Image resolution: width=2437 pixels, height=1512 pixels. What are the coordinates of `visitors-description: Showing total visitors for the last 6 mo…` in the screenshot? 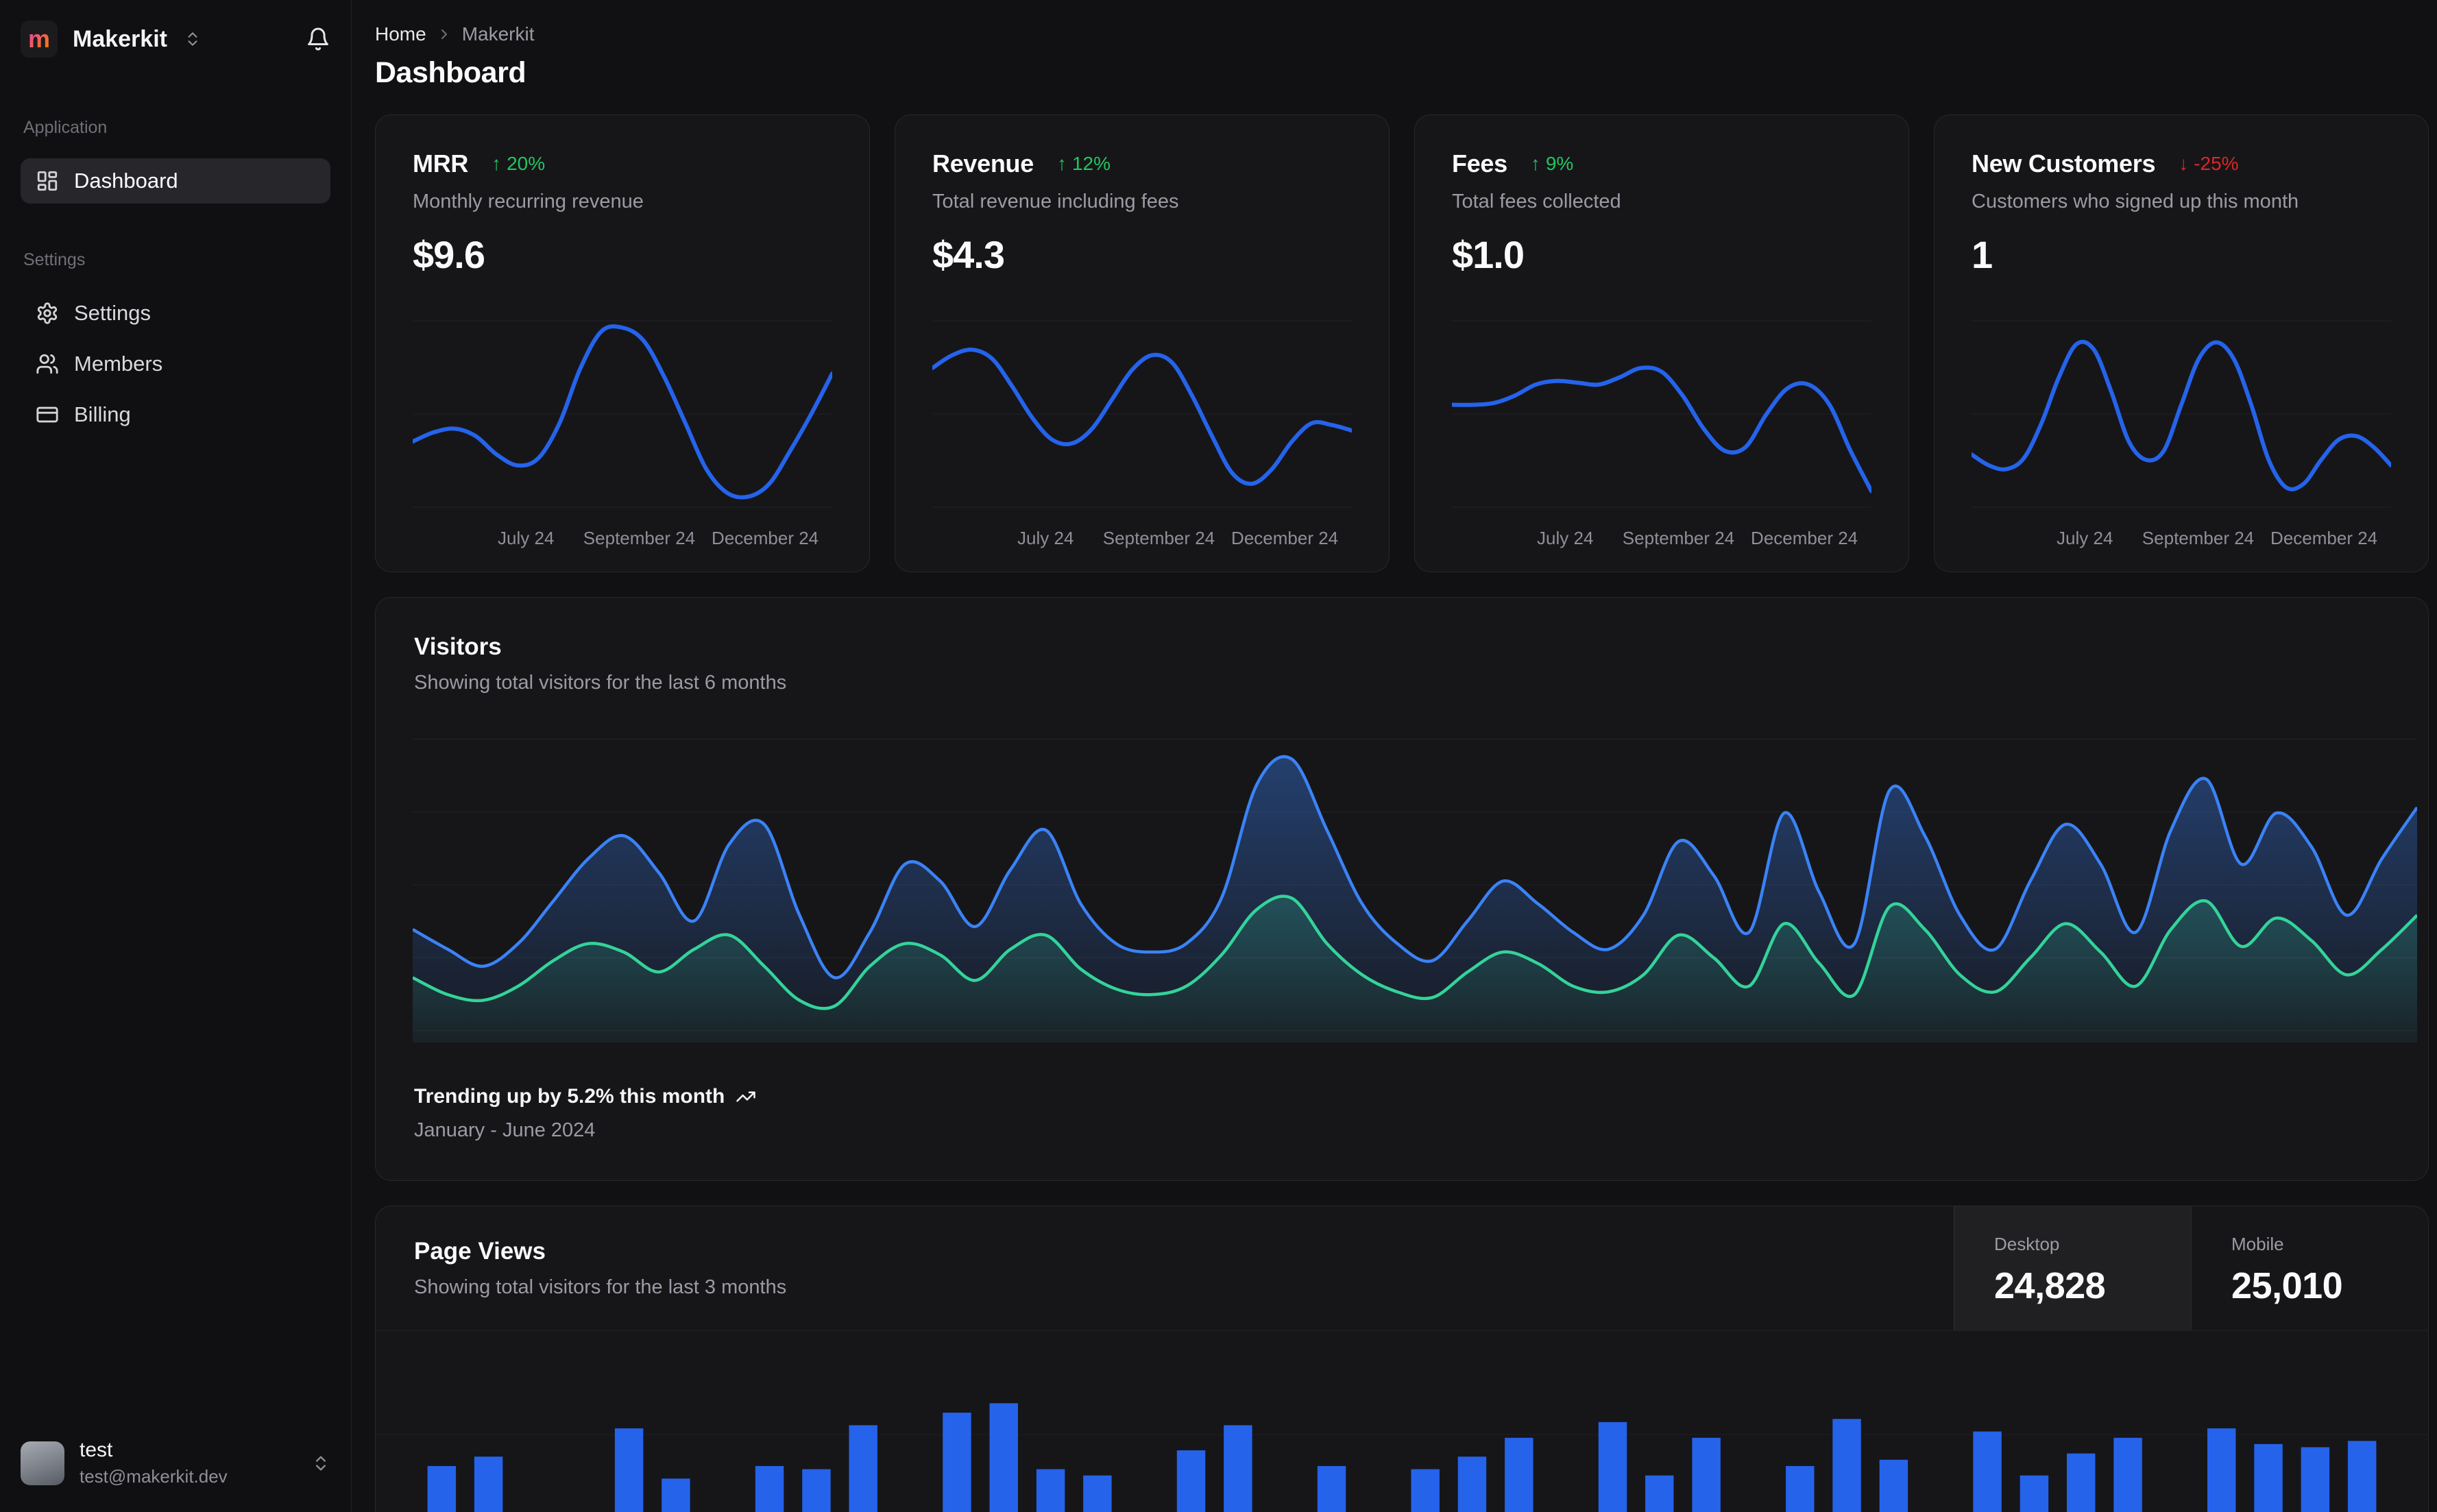 It's located at (600, 683).